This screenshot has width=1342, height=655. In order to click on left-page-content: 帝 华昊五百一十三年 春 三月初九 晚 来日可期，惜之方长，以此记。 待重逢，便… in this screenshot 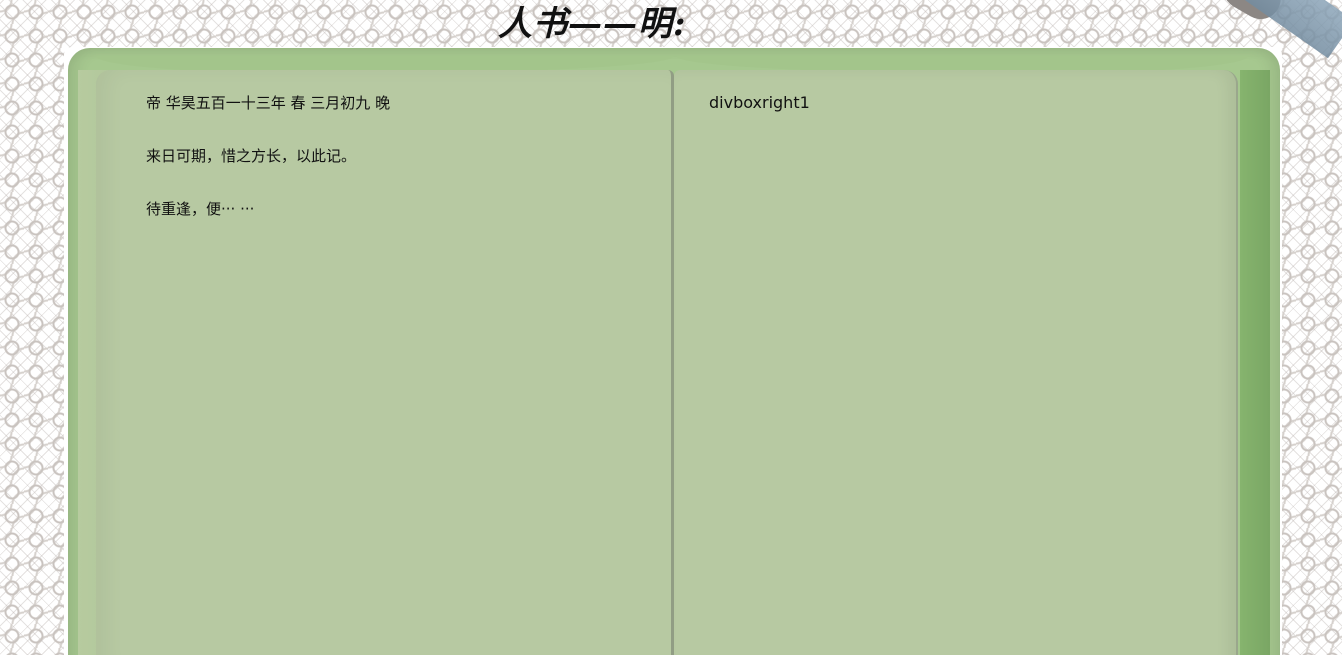, I will do `click(398, 171)`.